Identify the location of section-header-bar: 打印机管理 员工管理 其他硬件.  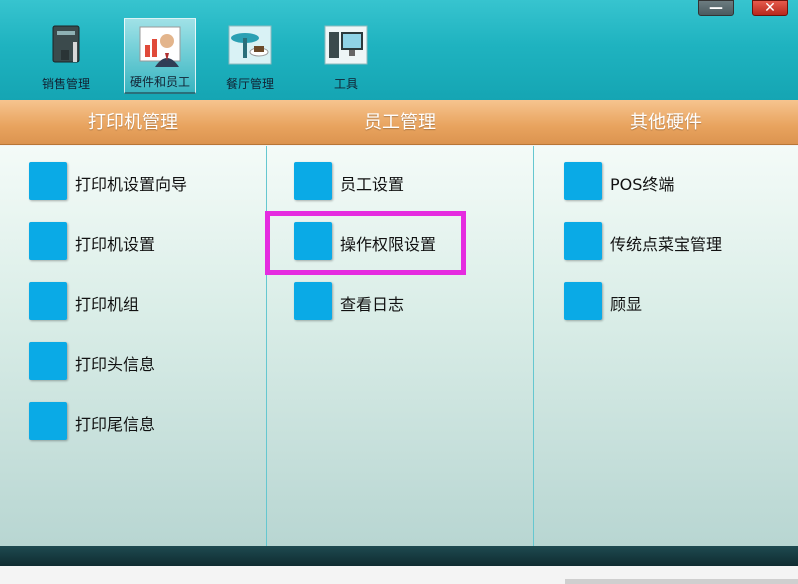
(399, 122).